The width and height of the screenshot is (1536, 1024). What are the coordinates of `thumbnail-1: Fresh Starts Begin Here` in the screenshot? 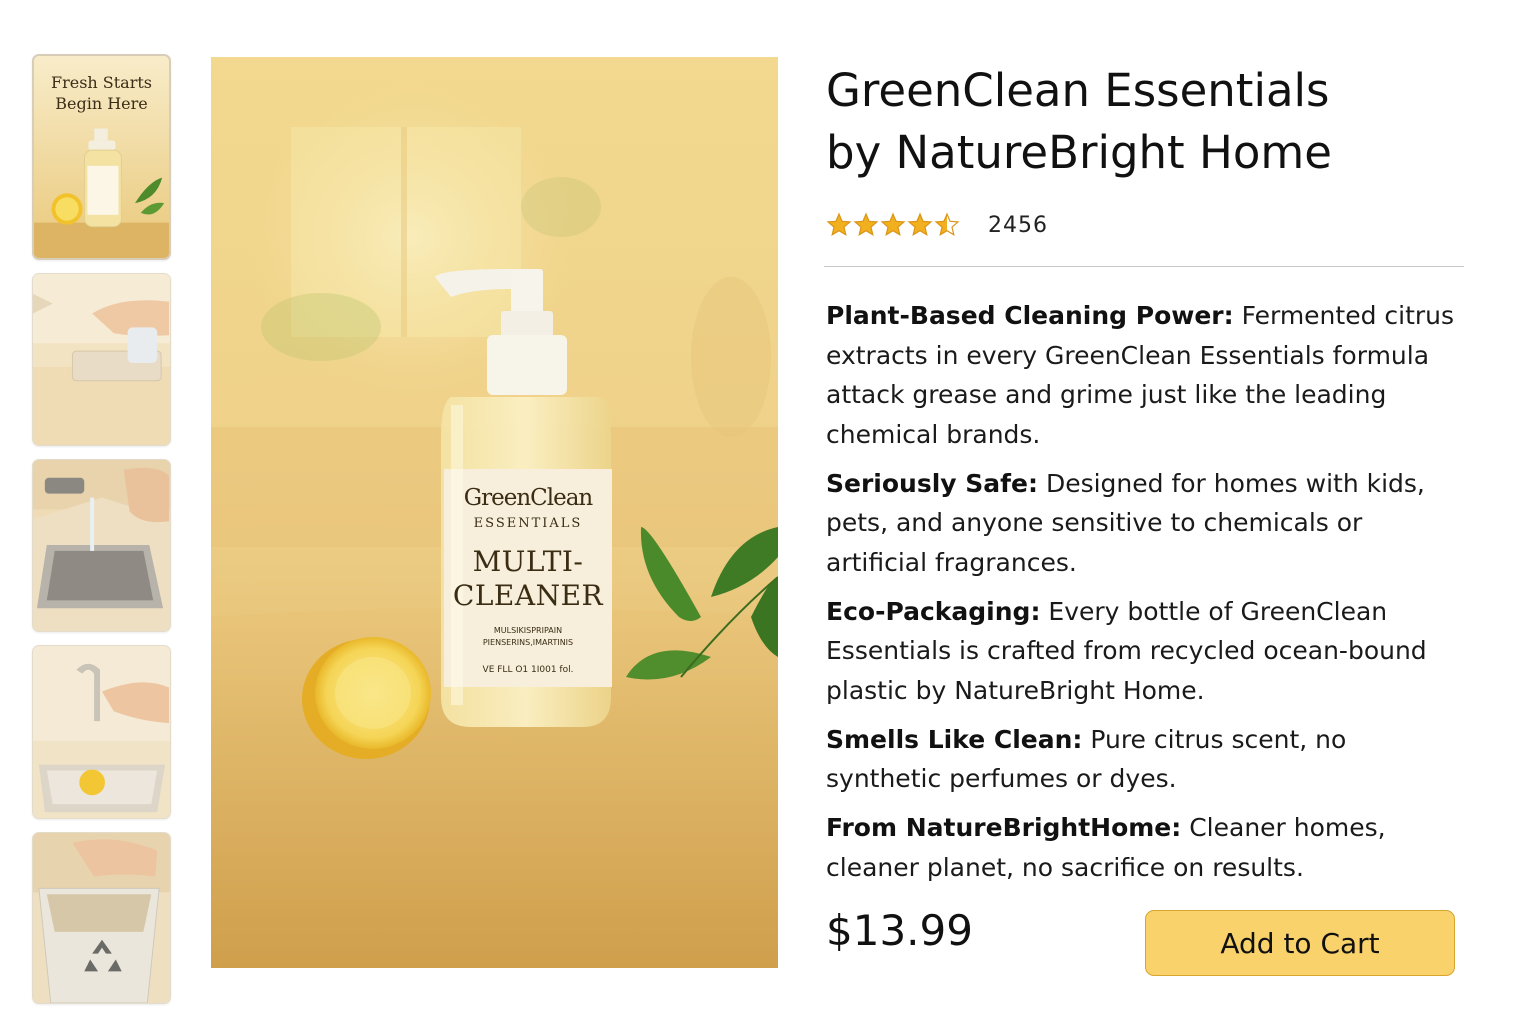 It's located at (101, 157).